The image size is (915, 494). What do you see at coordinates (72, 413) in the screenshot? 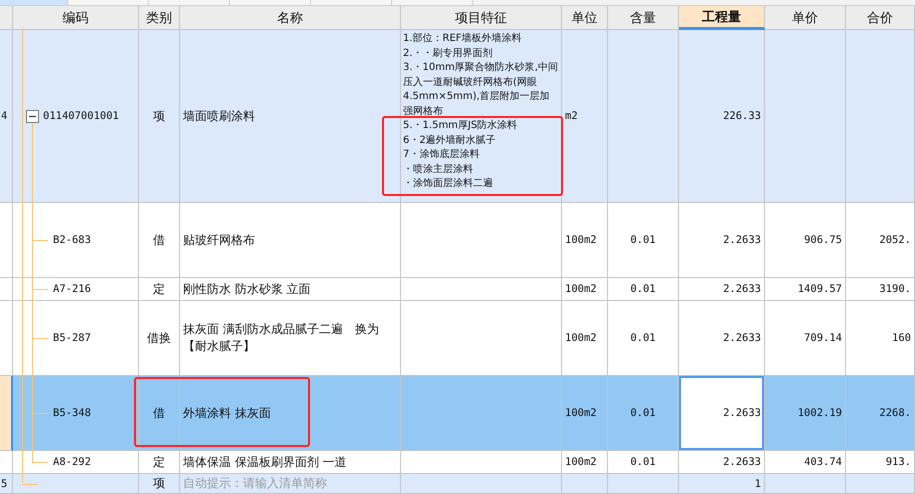
I see `code-text: B5-348` at bounding box center [72, 413].